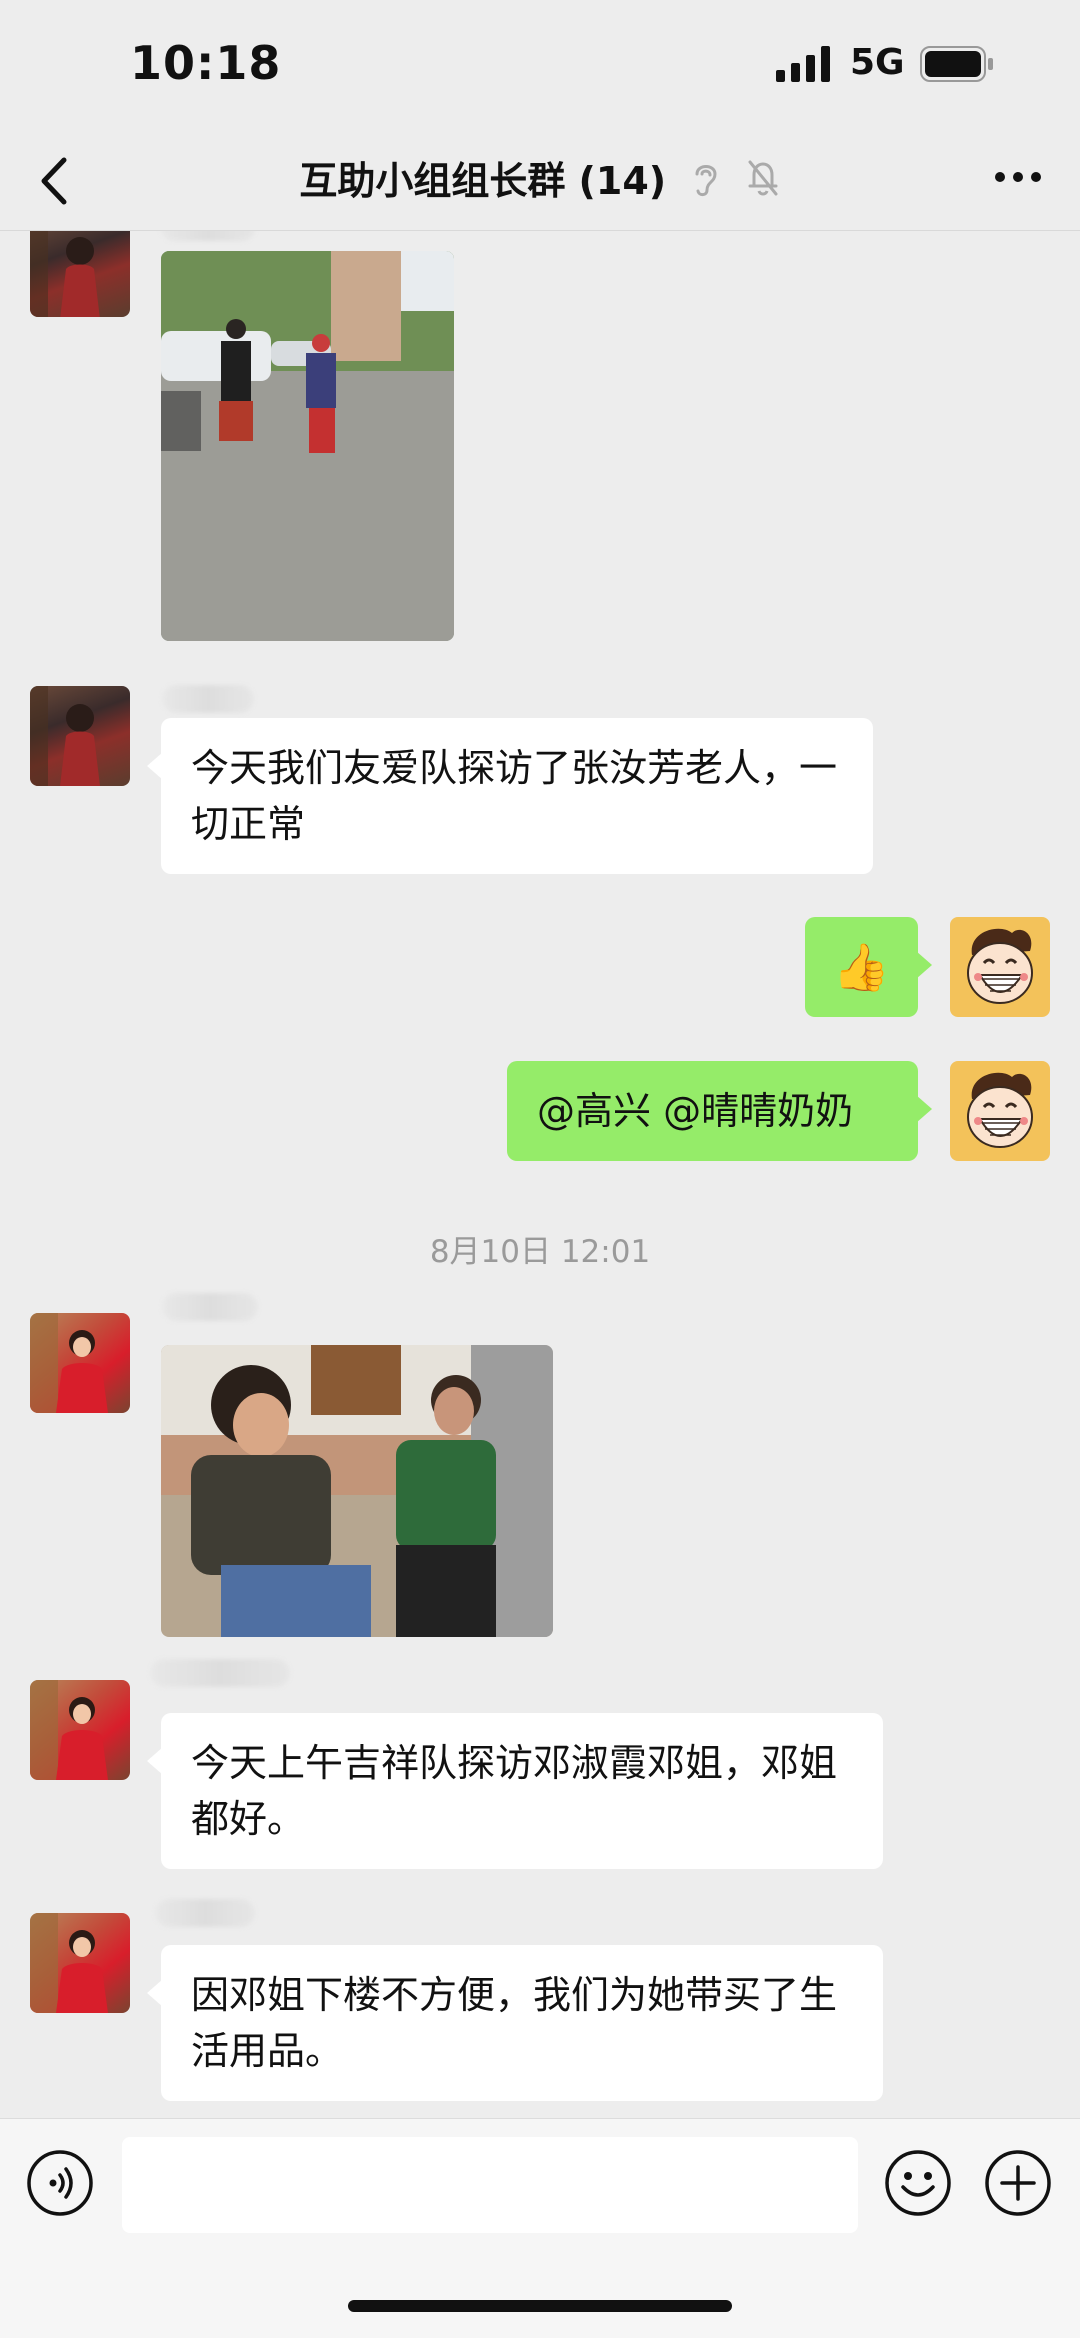 This screenshot has height=2338, width=1080. What do you see at coordinates (956, 64) in the screenshot?
I see `battery-icon` at bounding box center [956, 64].